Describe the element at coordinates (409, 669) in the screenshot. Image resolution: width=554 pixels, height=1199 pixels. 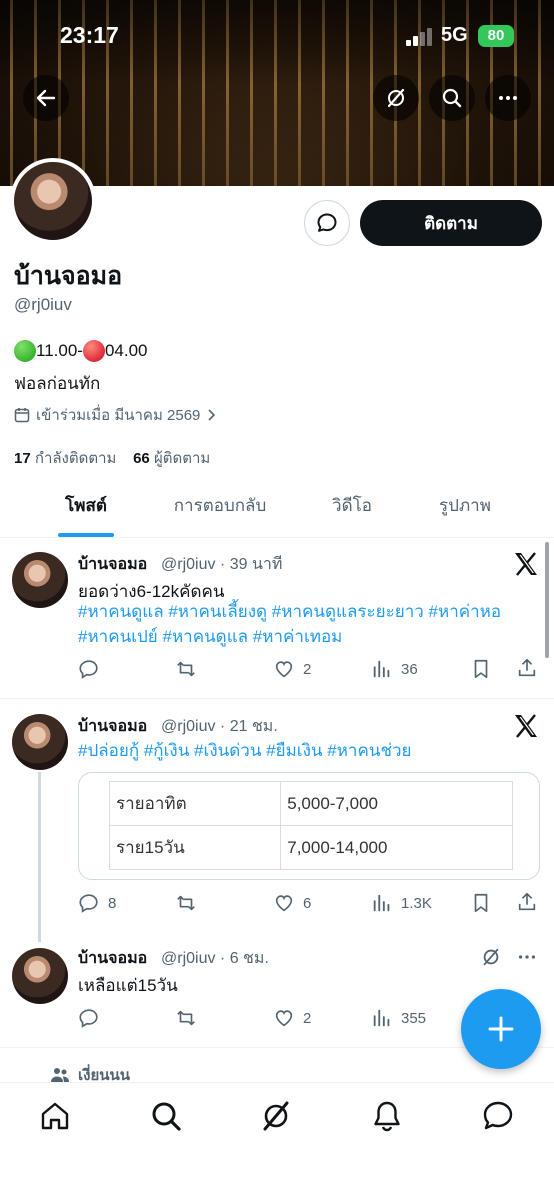
I see `view-count: 36` at that location.